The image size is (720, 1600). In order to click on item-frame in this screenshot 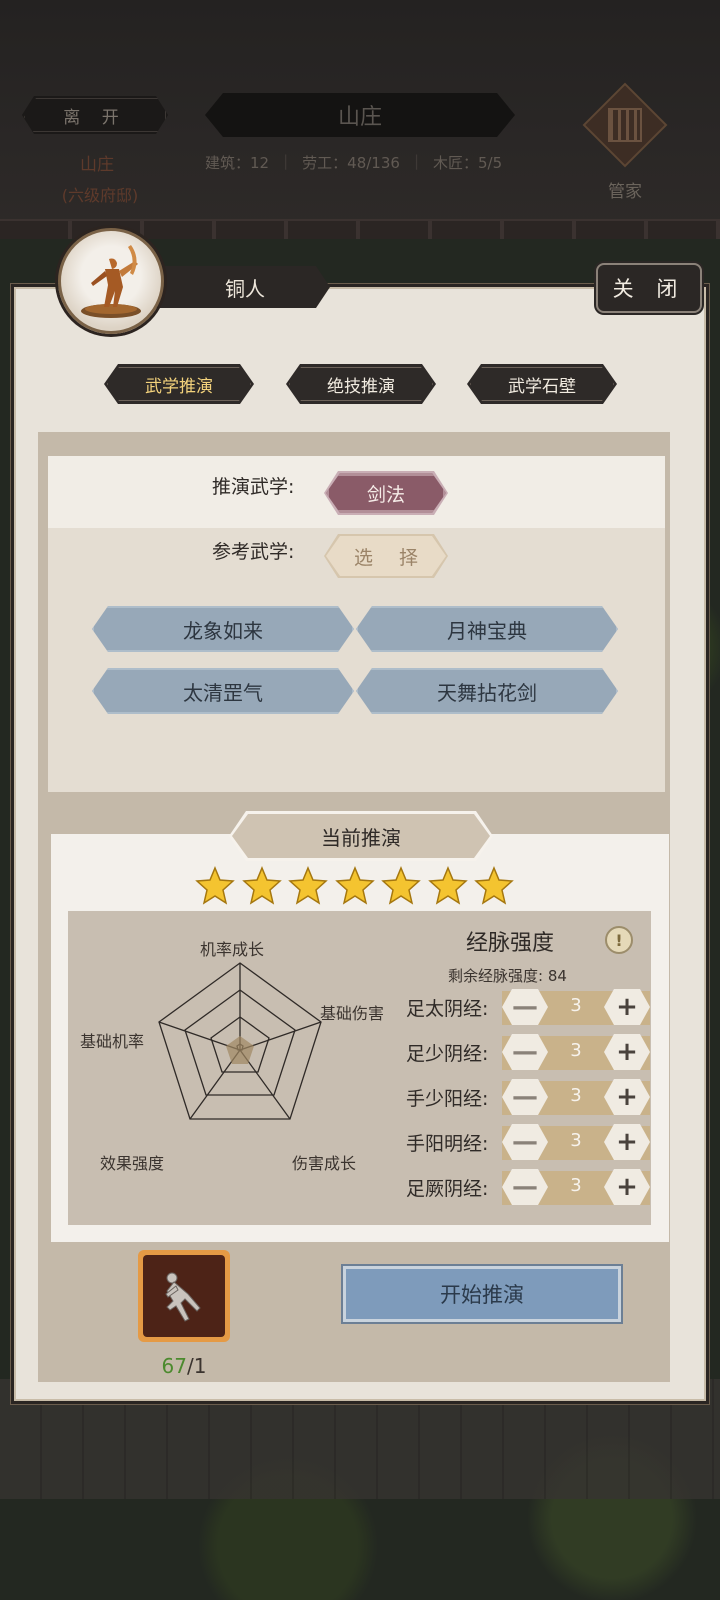, I will do `click(184, 1296)`.